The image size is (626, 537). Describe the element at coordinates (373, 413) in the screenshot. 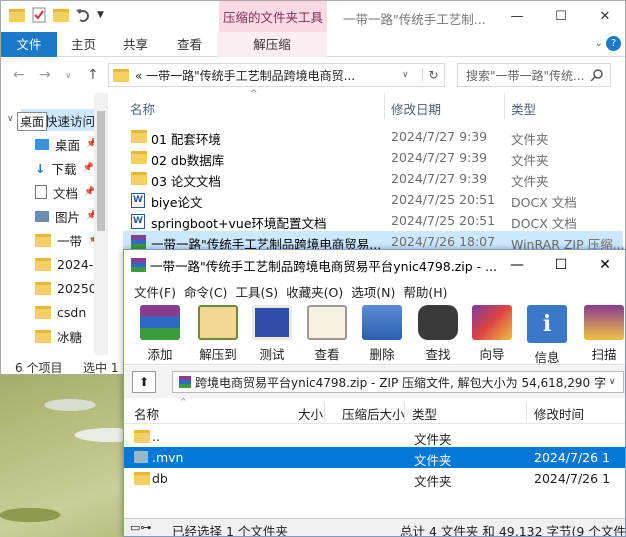

I see `column-packed-size: 压缩后大小` at that location.